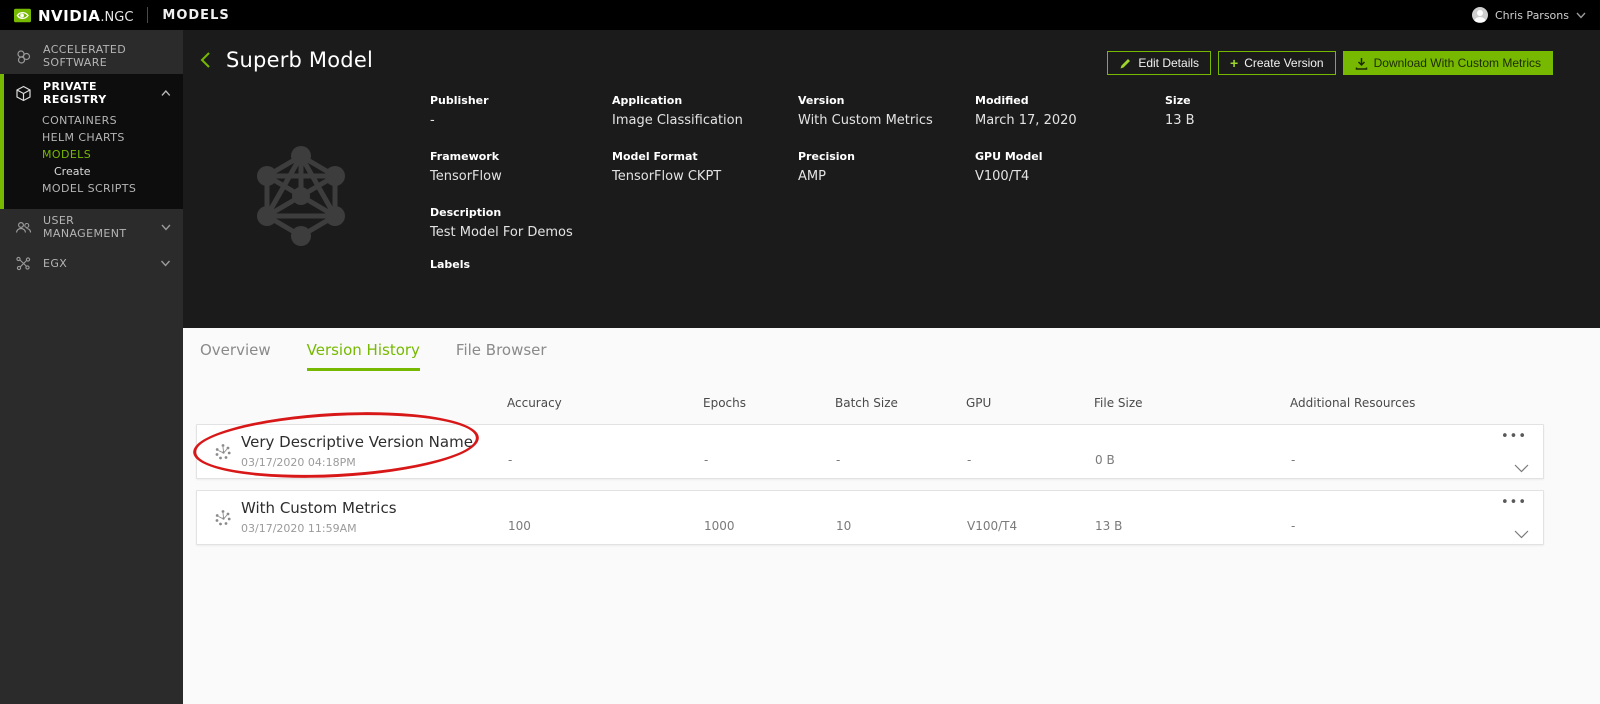 The image size is (1600, 704). Describe the element at coordinates (1002, 176) in the screenshot. I see `gpu-model-value: V100/T4` at that location.